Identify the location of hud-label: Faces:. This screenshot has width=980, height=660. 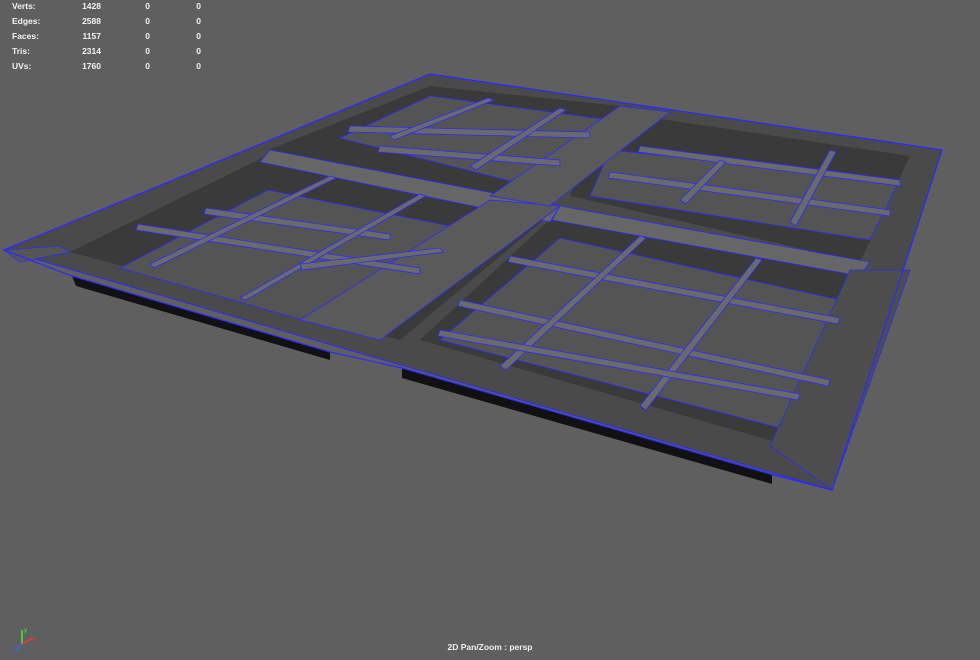
(25, 36).